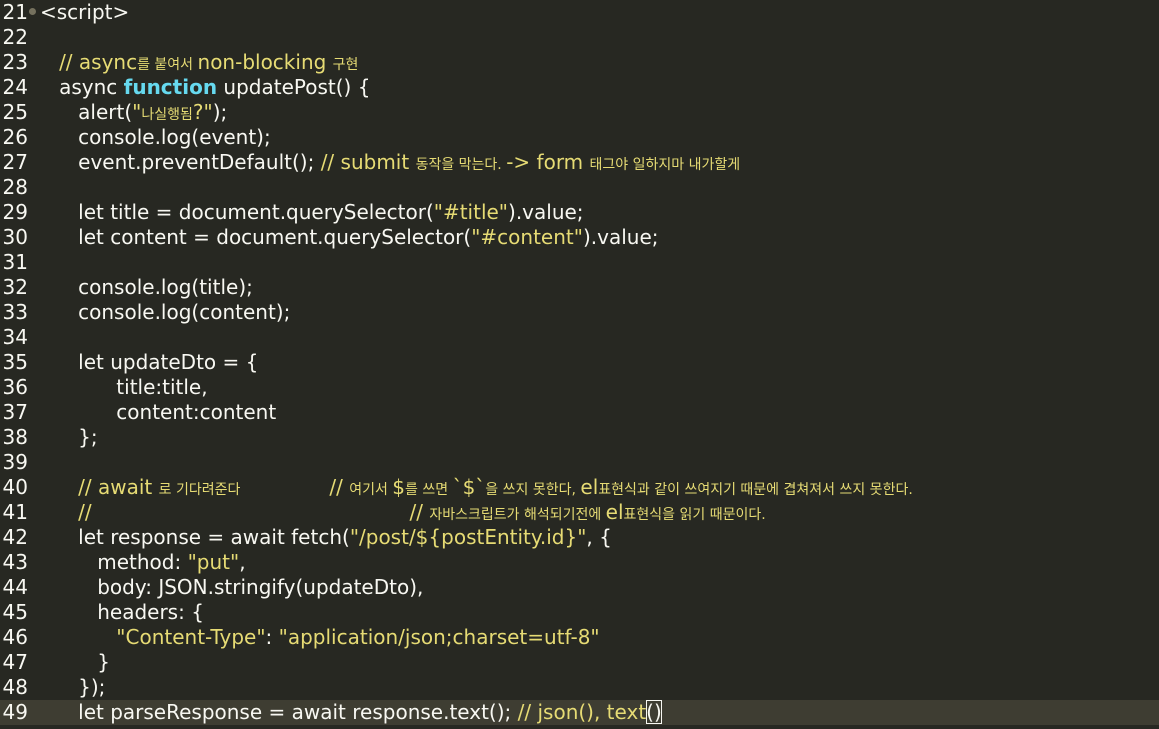 The width and height of the screenshot is (1159, 729). What do you see at coordinates (461, 165) in the screenshot?
I see `code-token: 동작을 막는다.` at bounding box center [461, 165].